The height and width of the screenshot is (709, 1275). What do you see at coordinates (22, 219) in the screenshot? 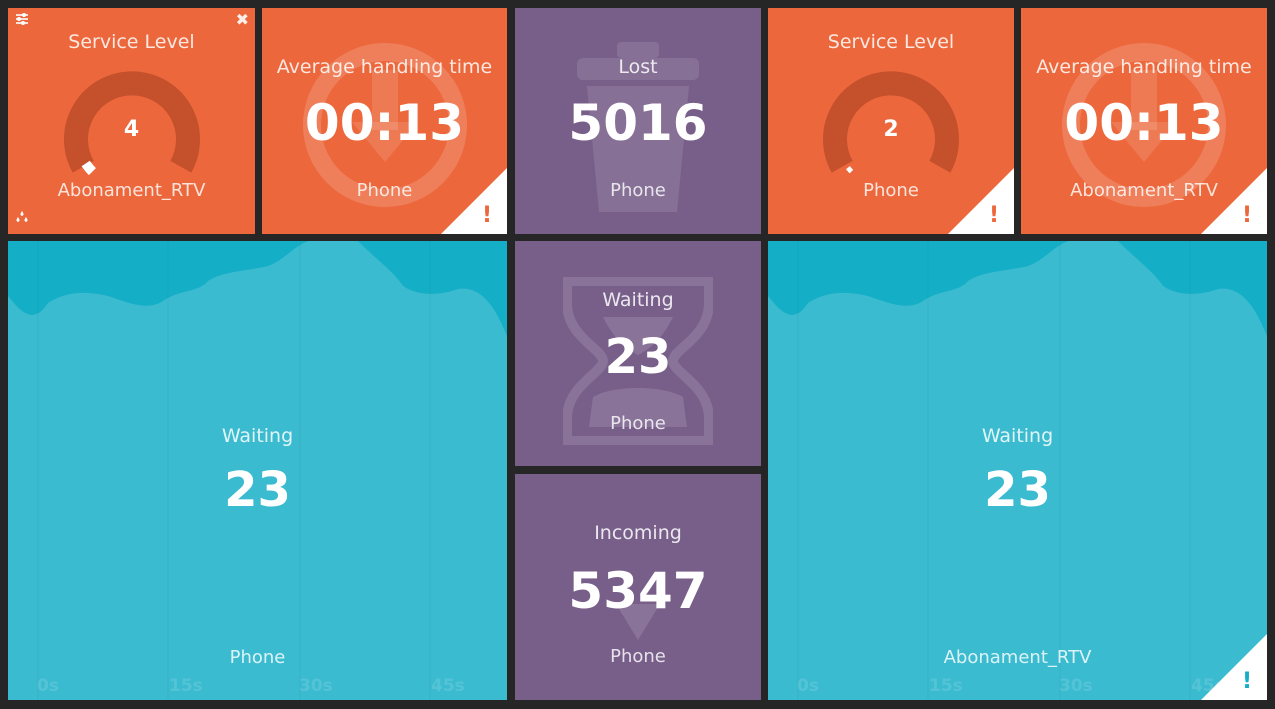
I see `drops-icon` at bounding box center [22, 219].